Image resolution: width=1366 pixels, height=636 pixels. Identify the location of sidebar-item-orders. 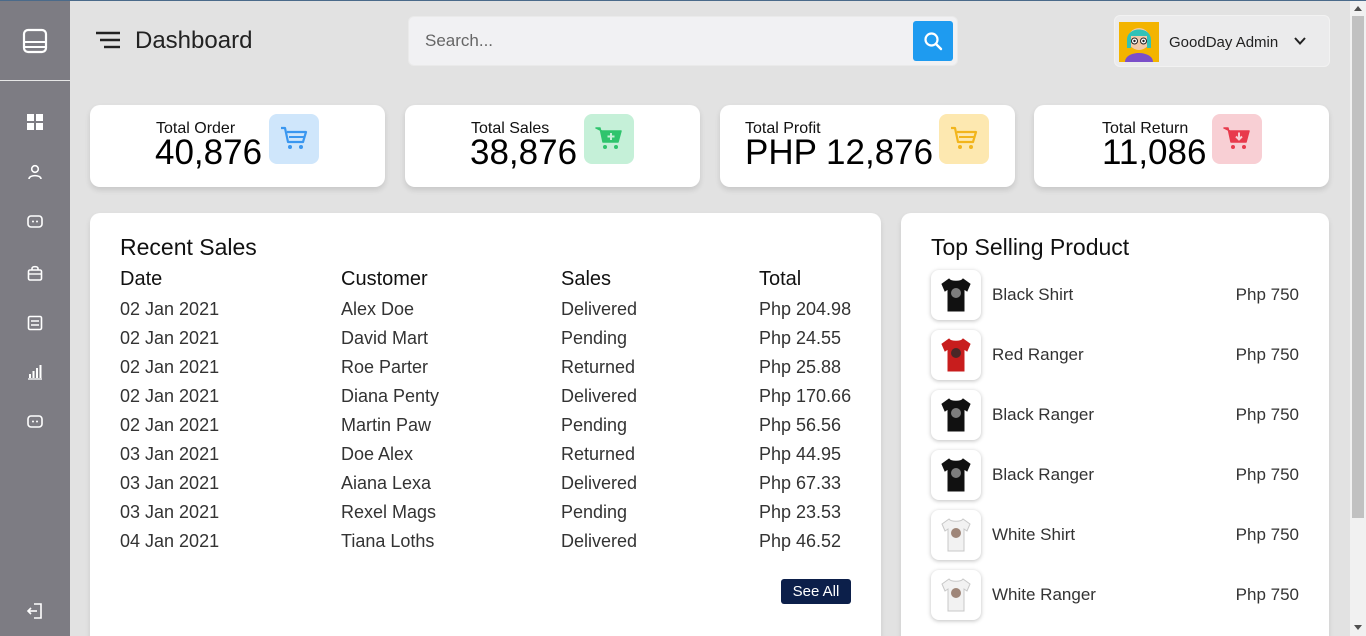
(35, 323).